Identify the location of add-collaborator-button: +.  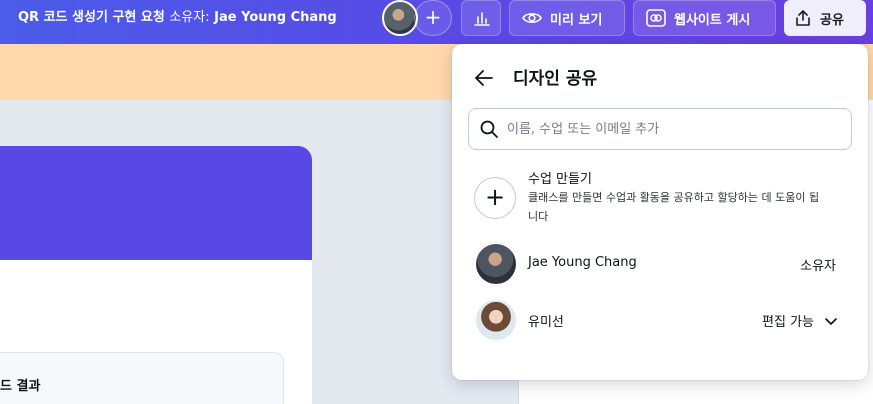
(433, 18).